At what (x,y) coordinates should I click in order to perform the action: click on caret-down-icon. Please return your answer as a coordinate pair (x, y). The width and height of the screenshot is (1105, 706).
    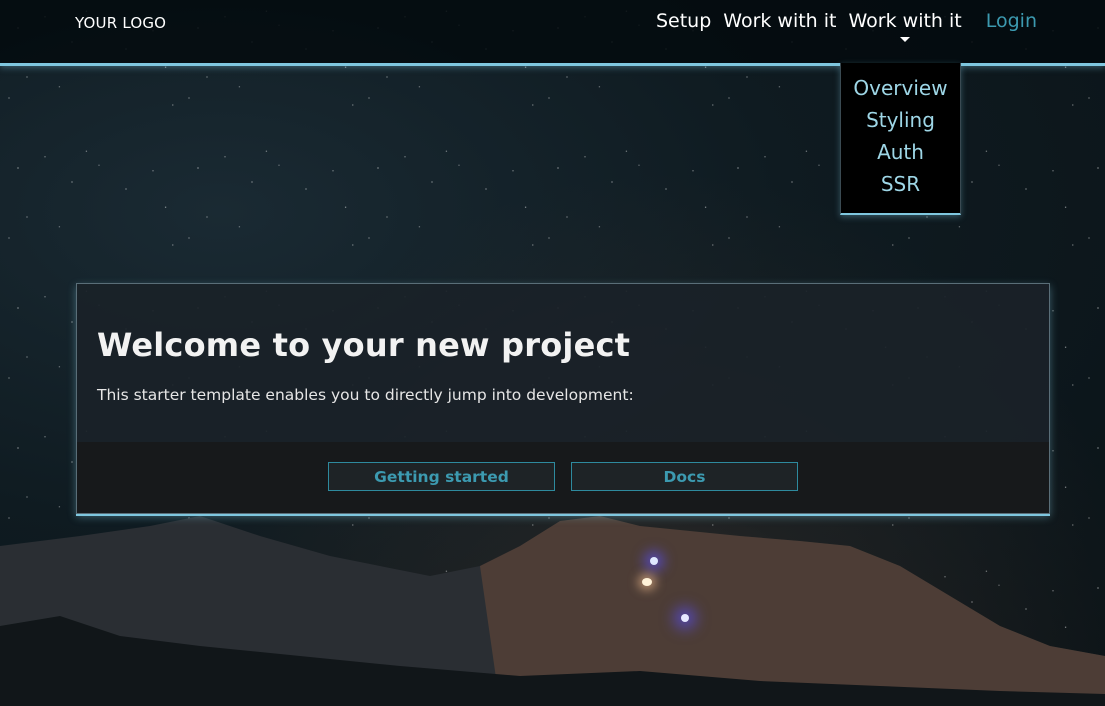
    Looking at the image, I should click on (905, 39).